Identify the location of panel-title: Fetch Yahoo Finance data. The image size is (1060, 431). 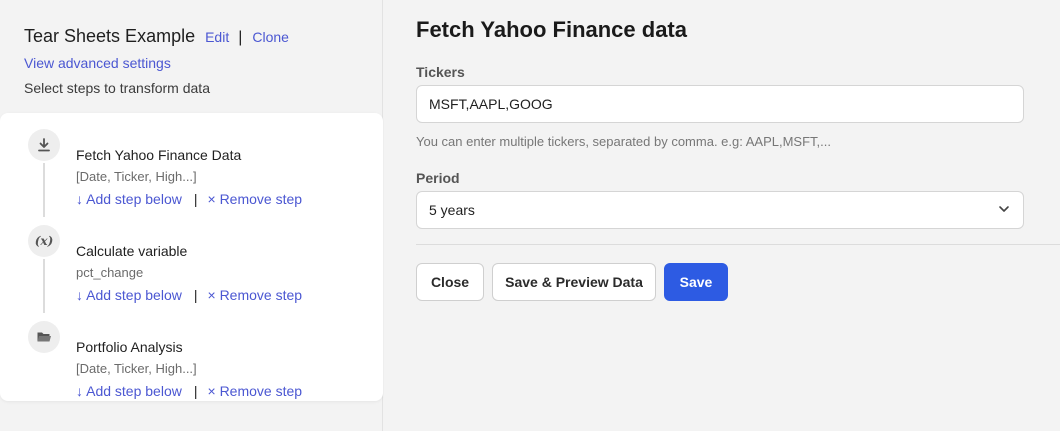
(551, 29).